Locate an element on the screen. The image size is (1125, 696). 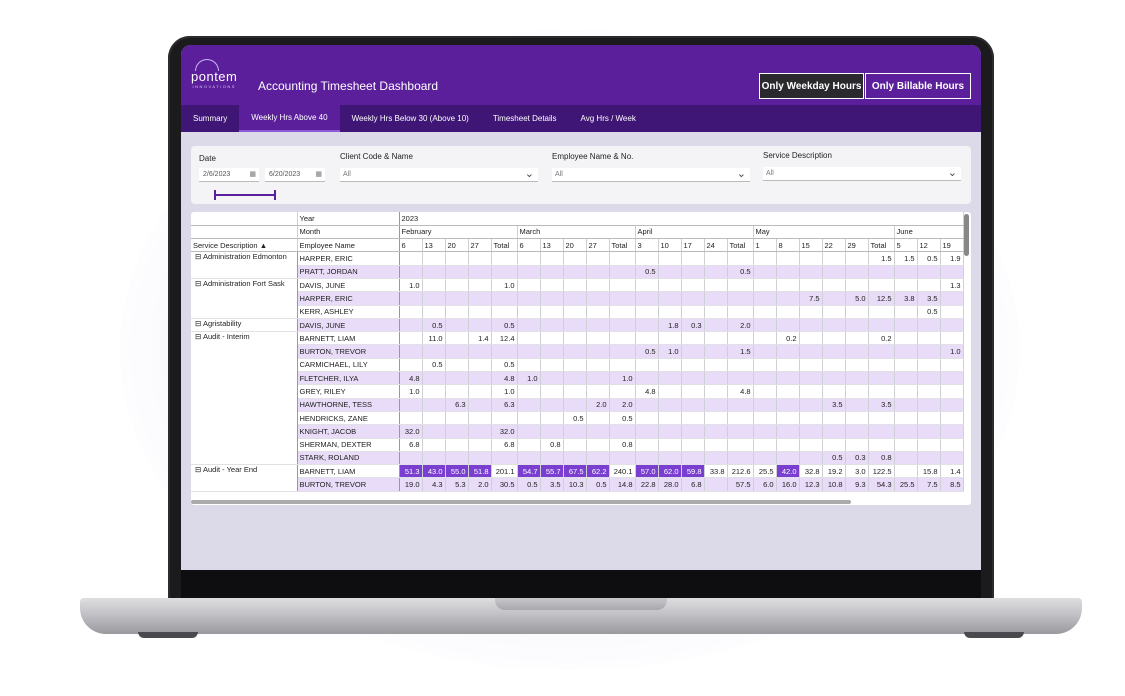
hours-cell: 19.0 is located at coordinates (411, 484).